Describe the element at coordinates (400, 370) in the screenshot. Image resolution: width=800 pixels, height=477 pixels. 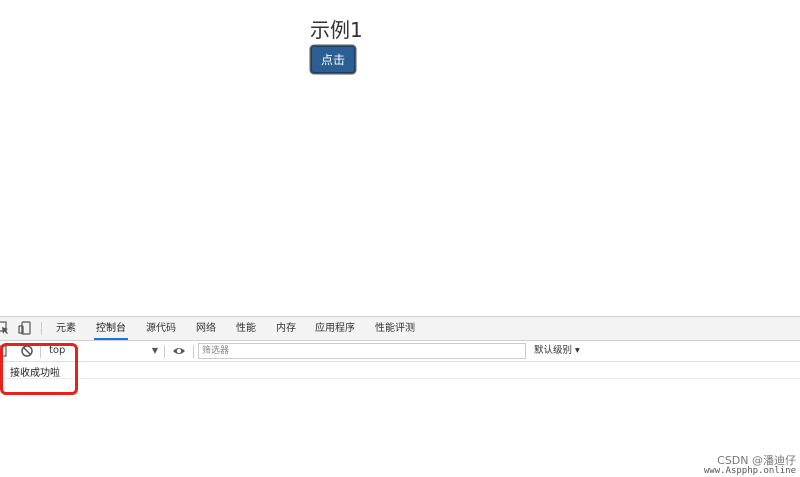
I see `console-message-row: 接收成功啦` at that location.